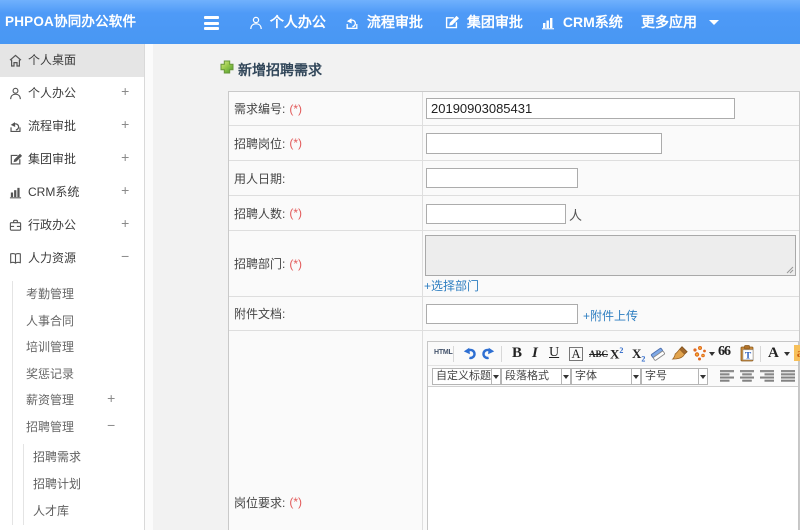  Describe the element at coordinates (748, 356) in the screenshot. I see `svg-text: T` at that location.